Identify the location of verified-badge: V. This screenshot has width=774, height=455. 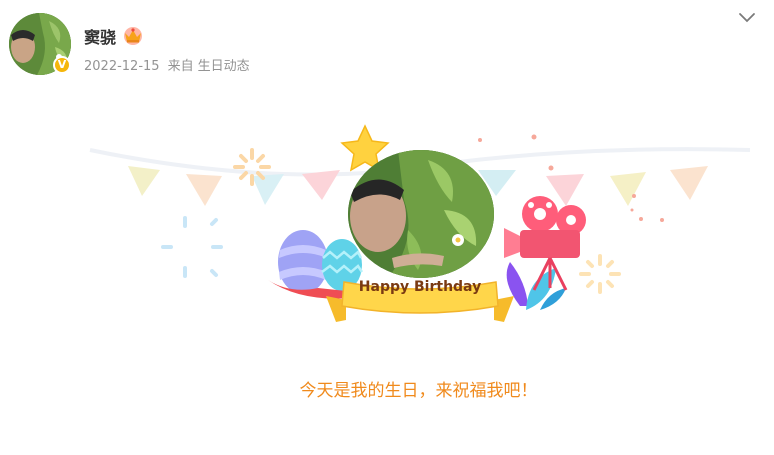
(62, 65).